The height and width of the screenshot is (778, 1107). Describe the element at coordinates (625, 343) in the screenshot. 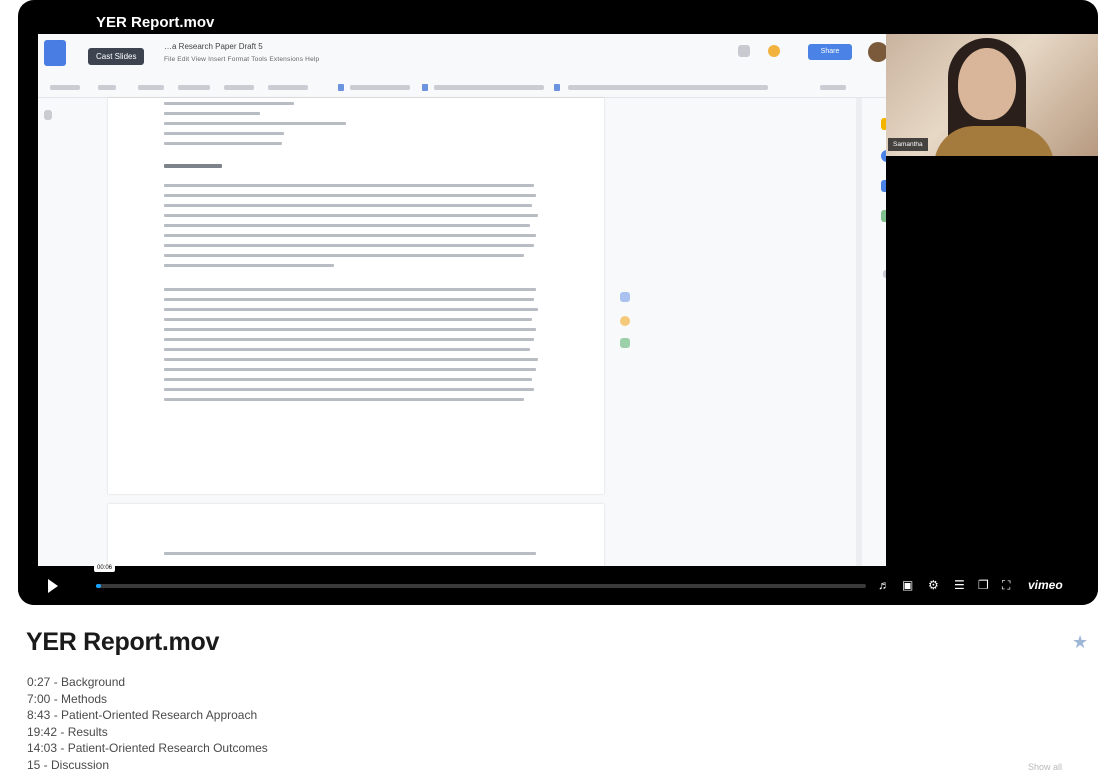

I see `suggest-icon` at that location.